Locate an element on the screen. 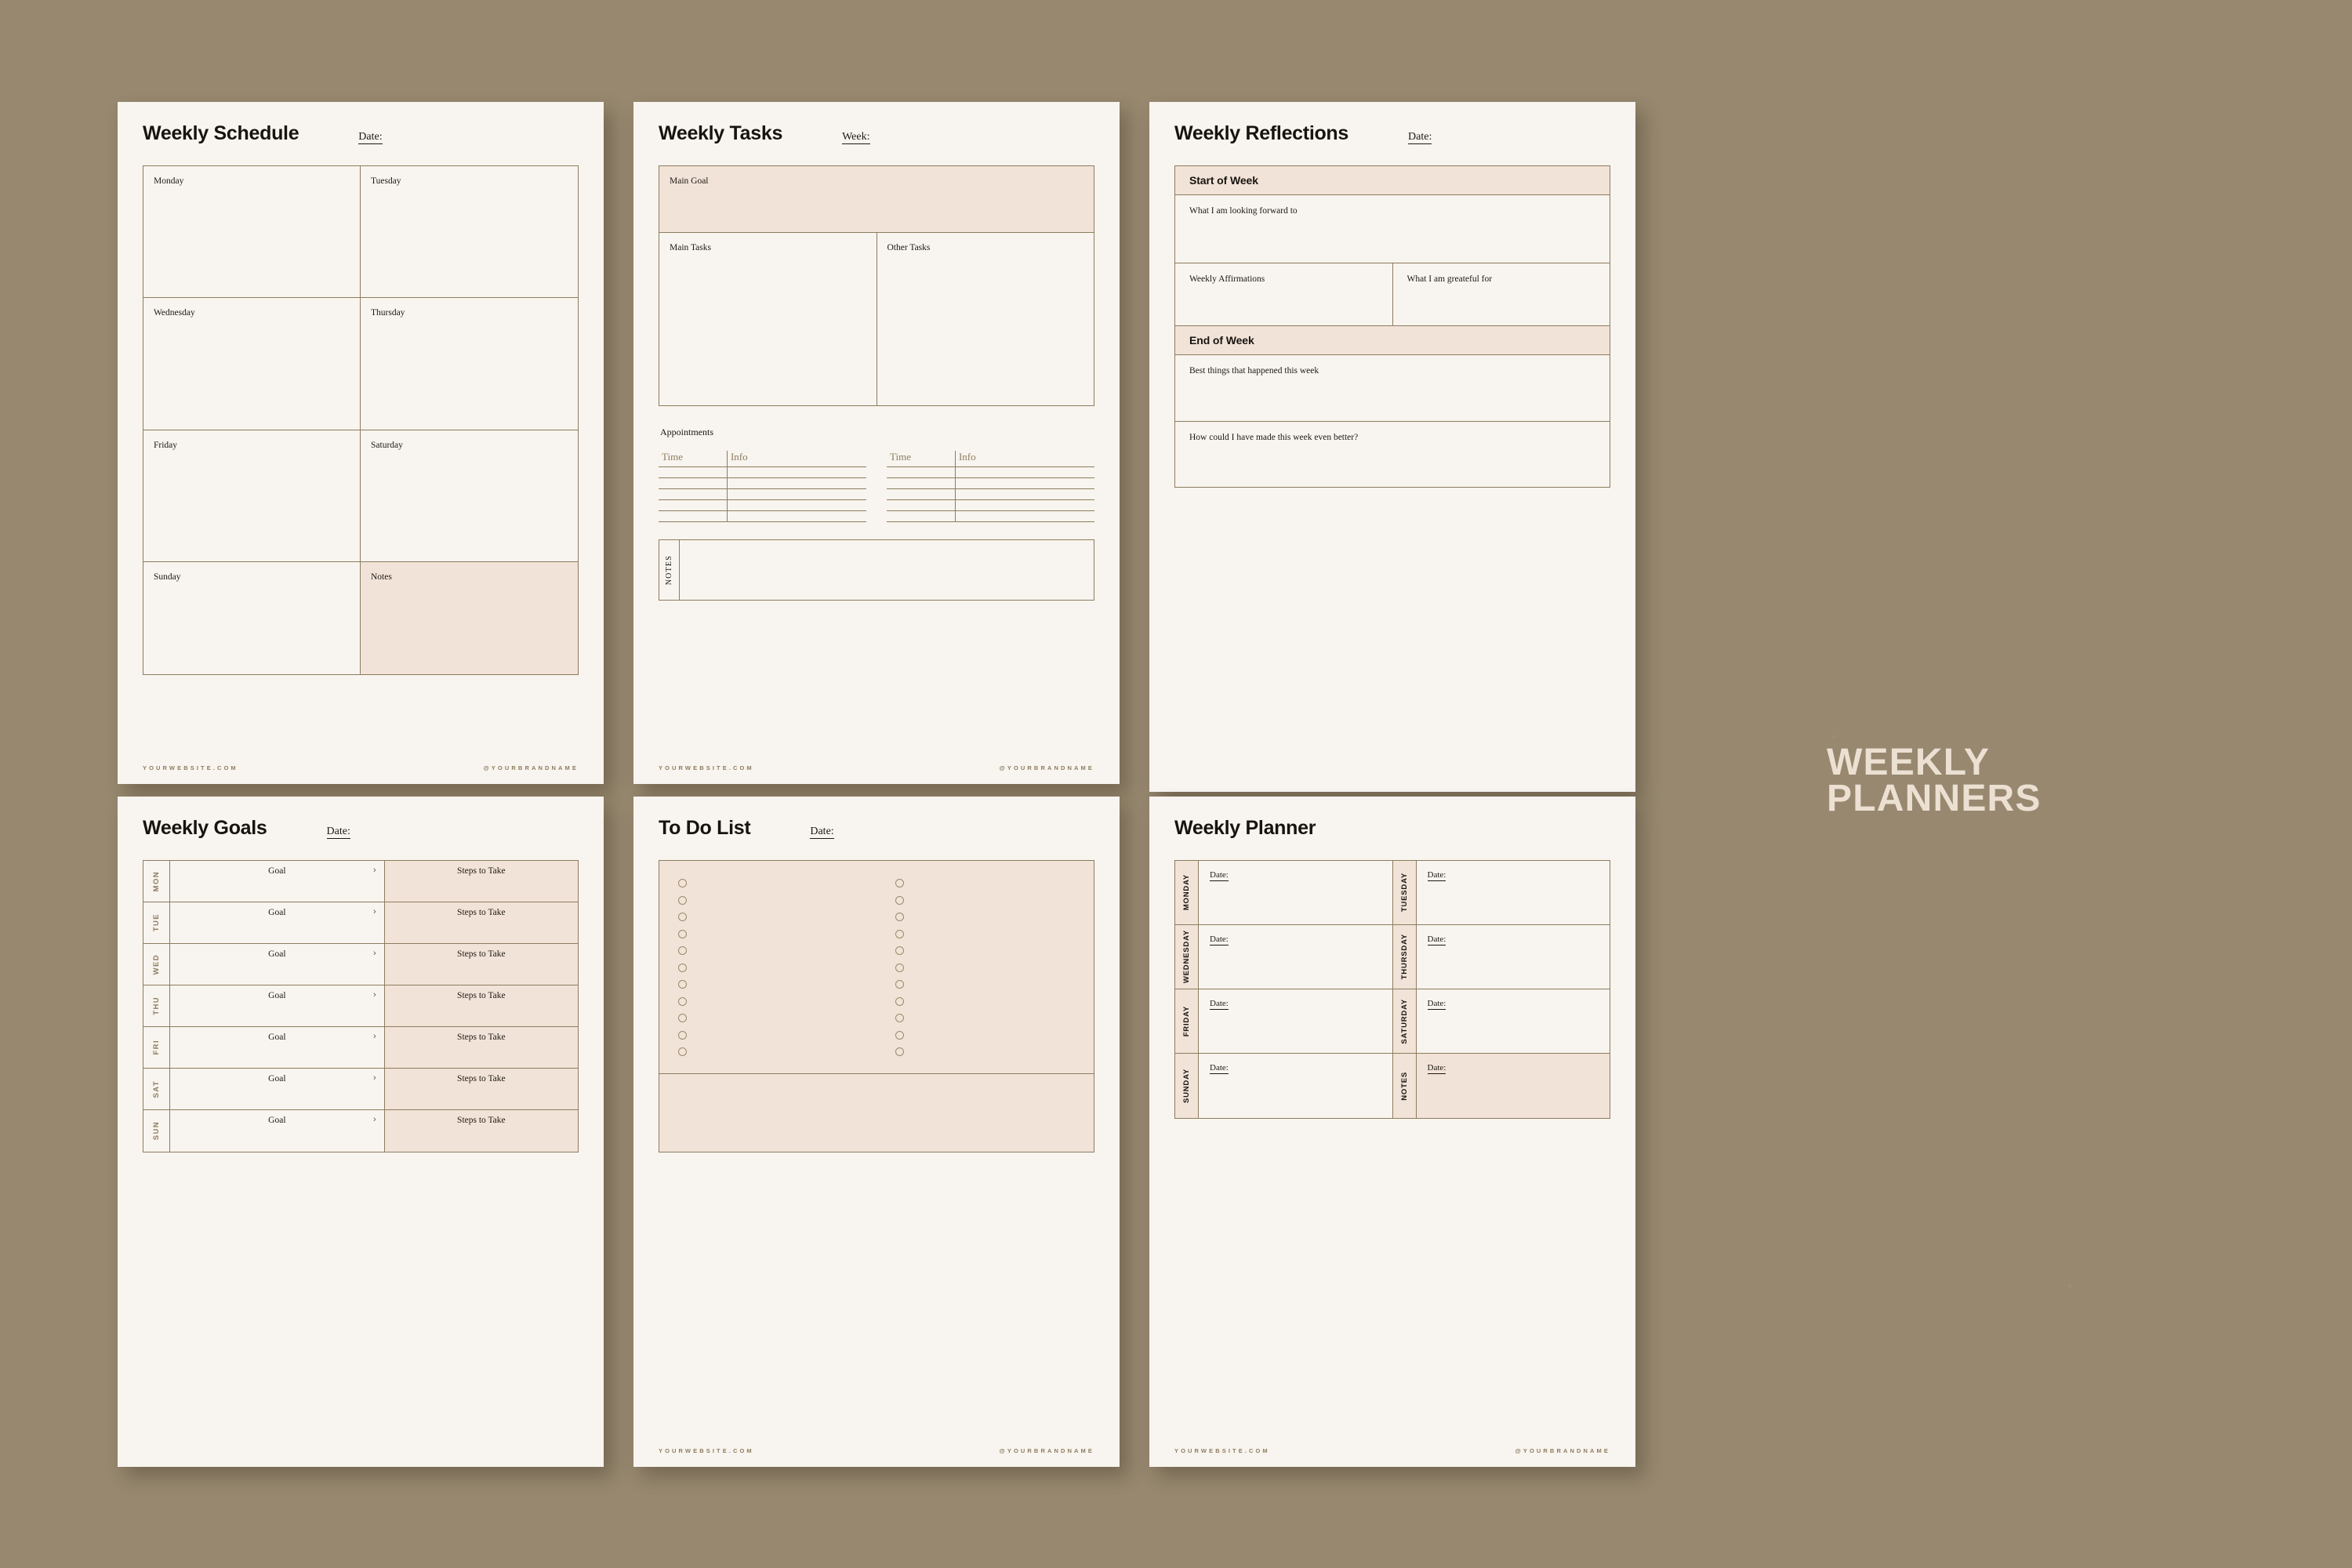 This screenshot has height=1568, width=2352. goals-row: TUE Goal › Steps to Take is located at coordinates (360, 923).